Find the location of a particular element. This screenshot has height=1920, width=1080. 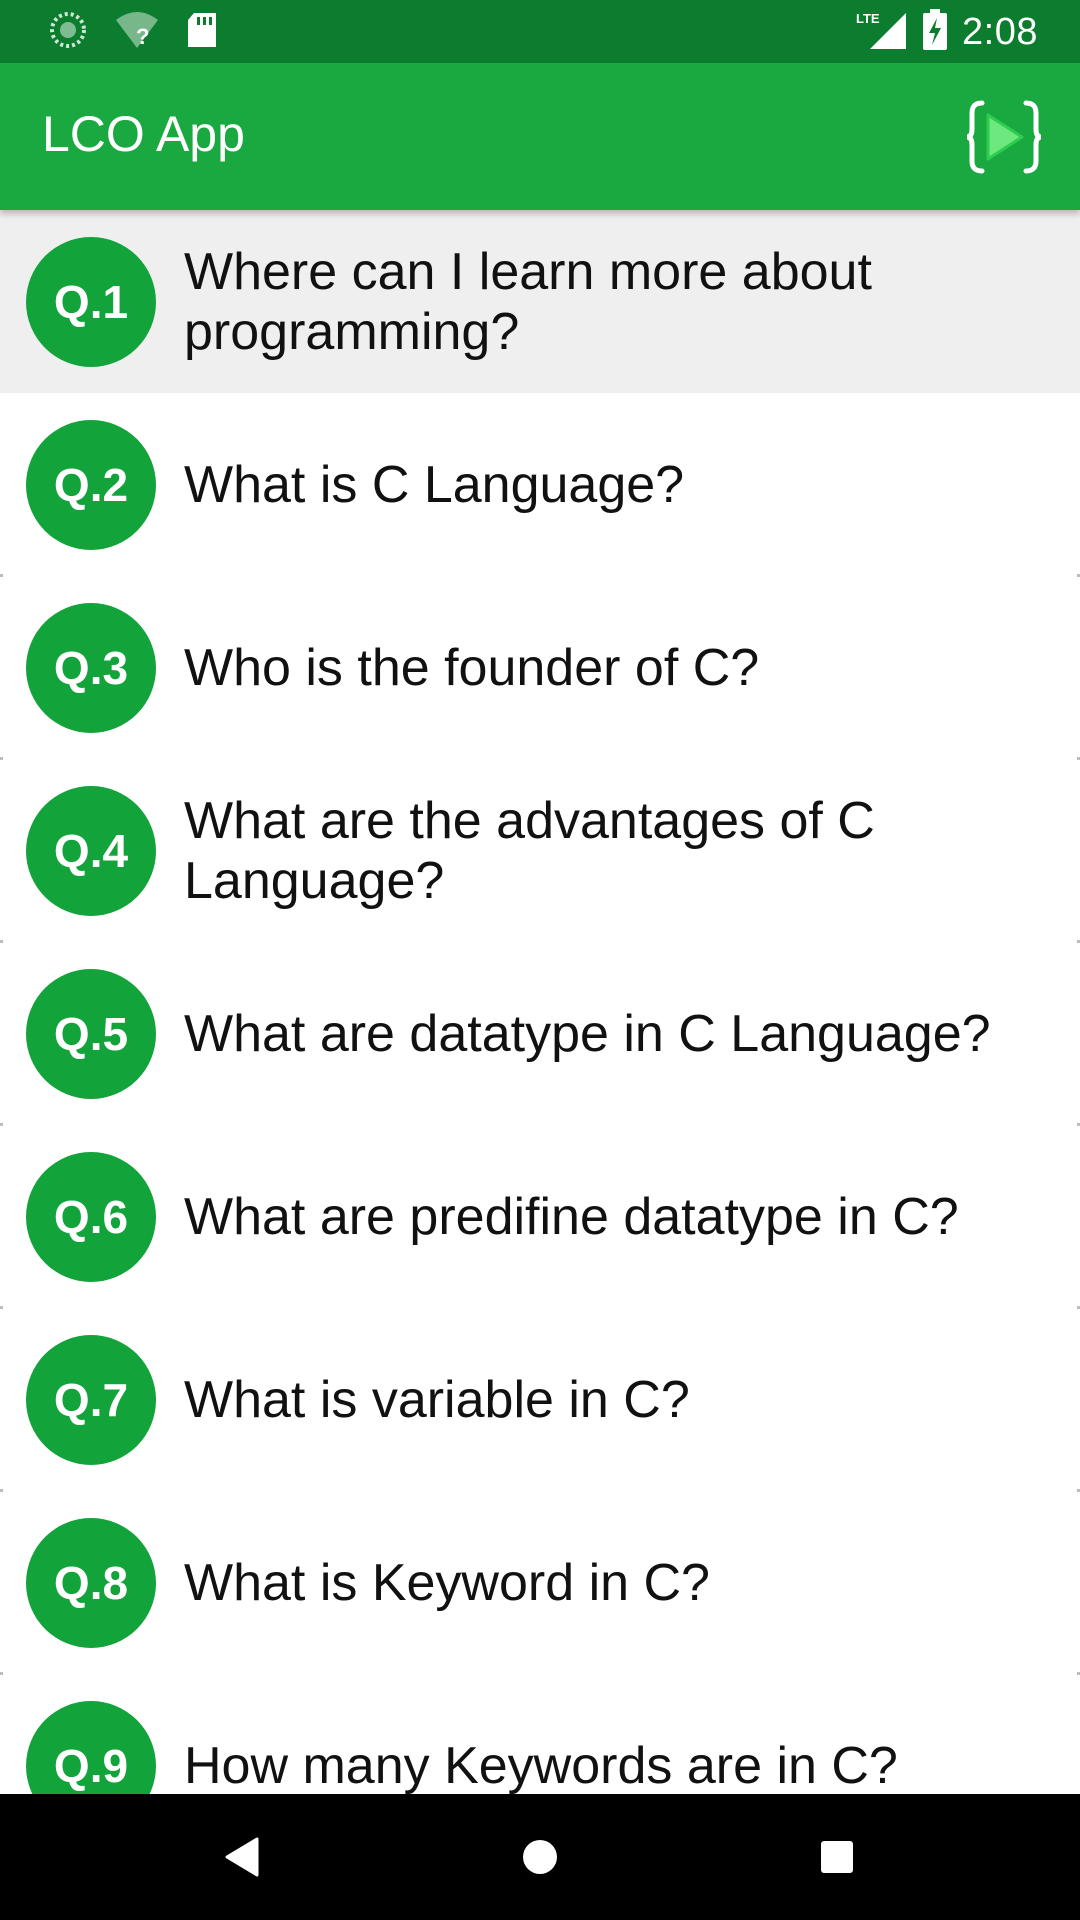

app-bar: LCO App is located at coordinates (540, 136).